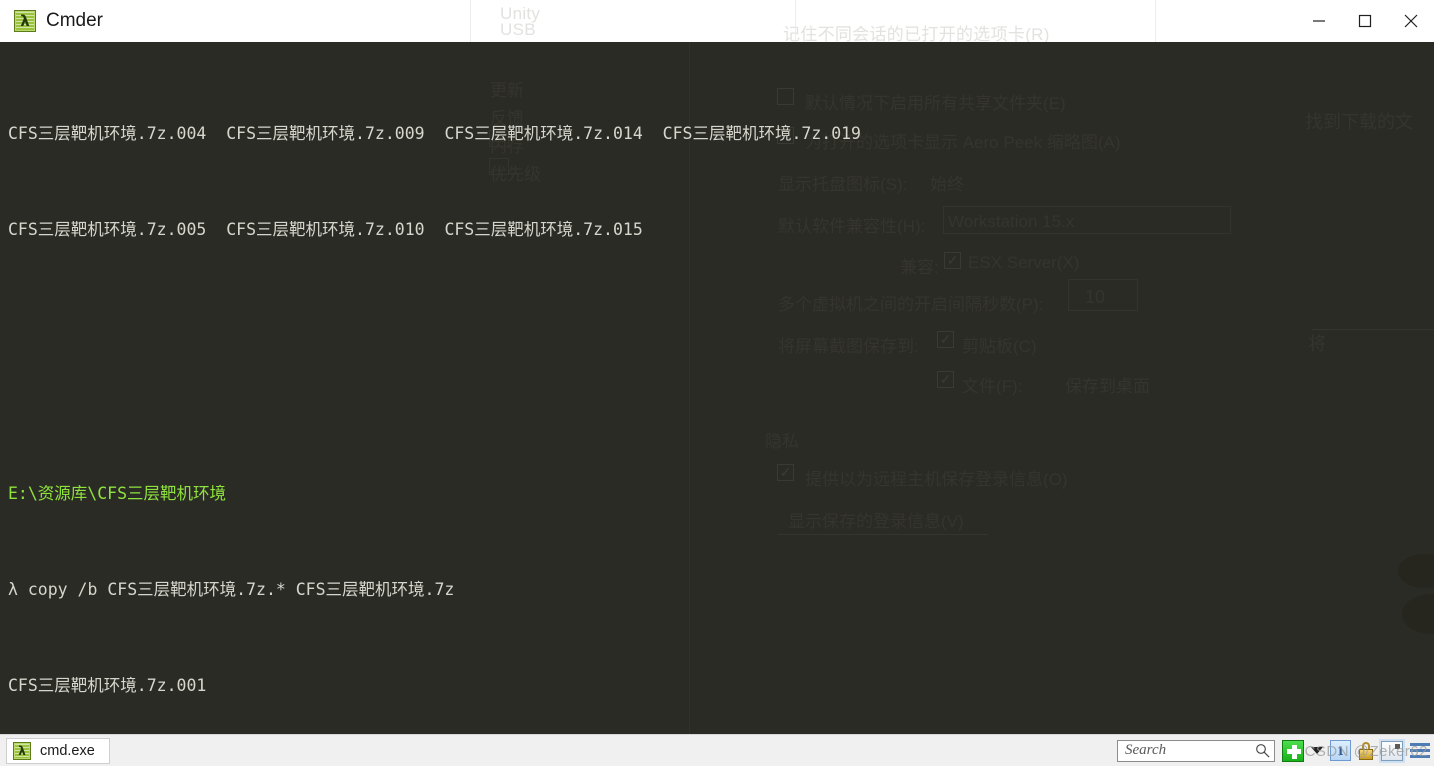 This screenshot has width=1434, height=766. I want to click on lock-icon-body, so click(1366, 754).